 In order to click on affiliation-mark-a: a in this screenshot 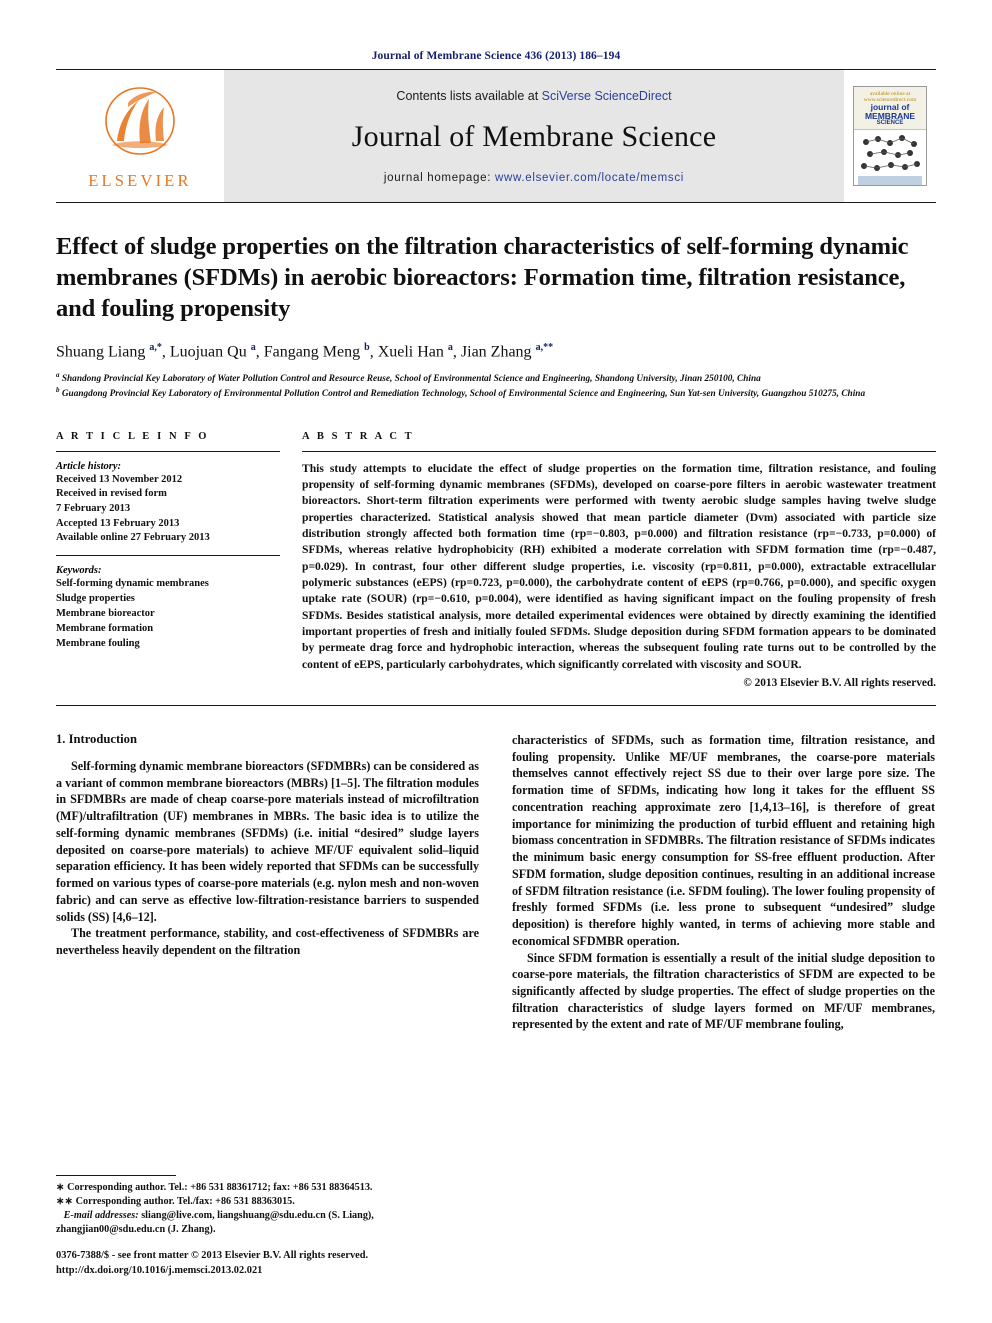, I will do `click(58, 374)`.